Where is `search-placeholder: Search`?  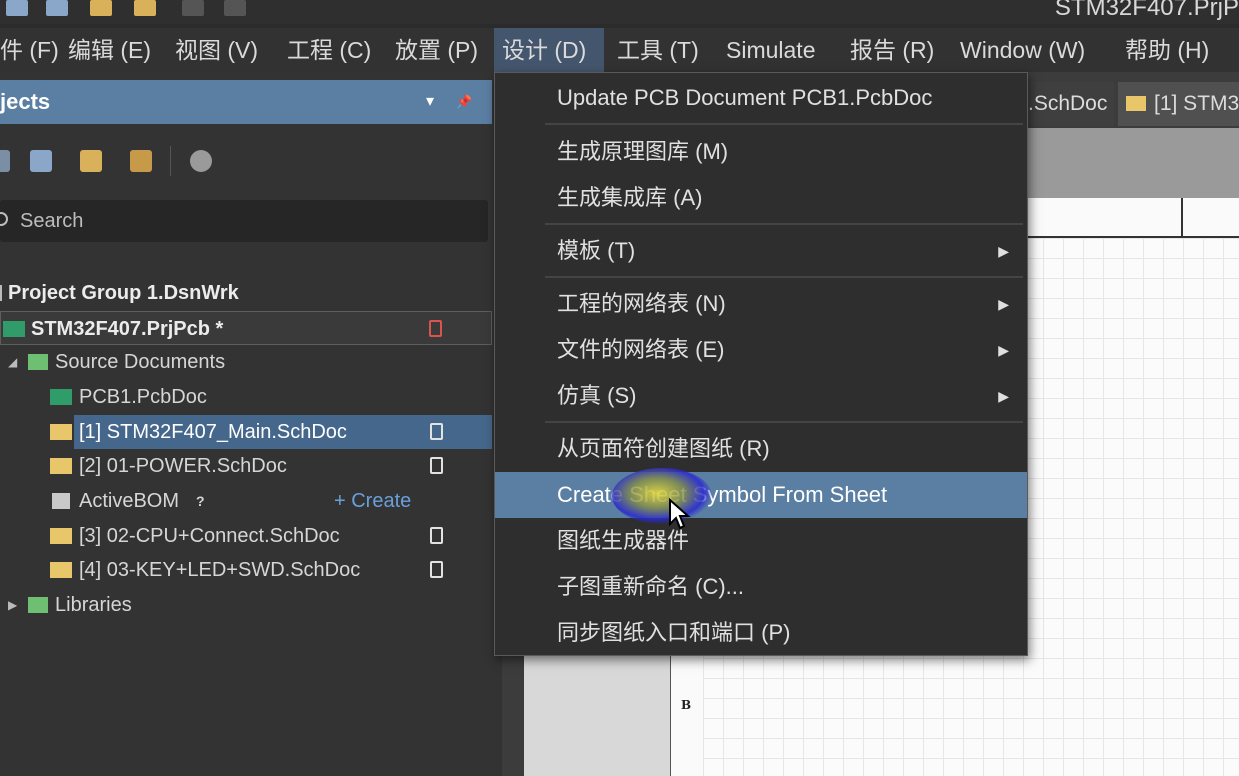 search-placeholder: Search is located at coordinates (52, 221).